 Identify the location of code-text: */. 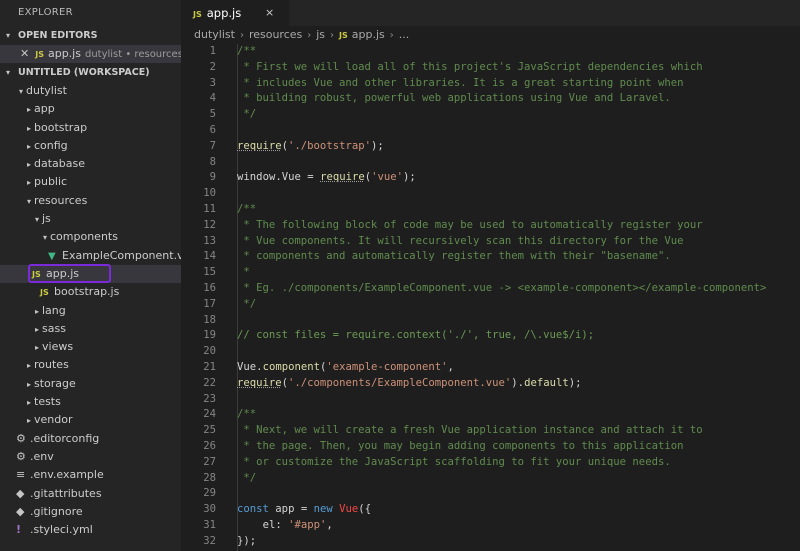
(247, 114).